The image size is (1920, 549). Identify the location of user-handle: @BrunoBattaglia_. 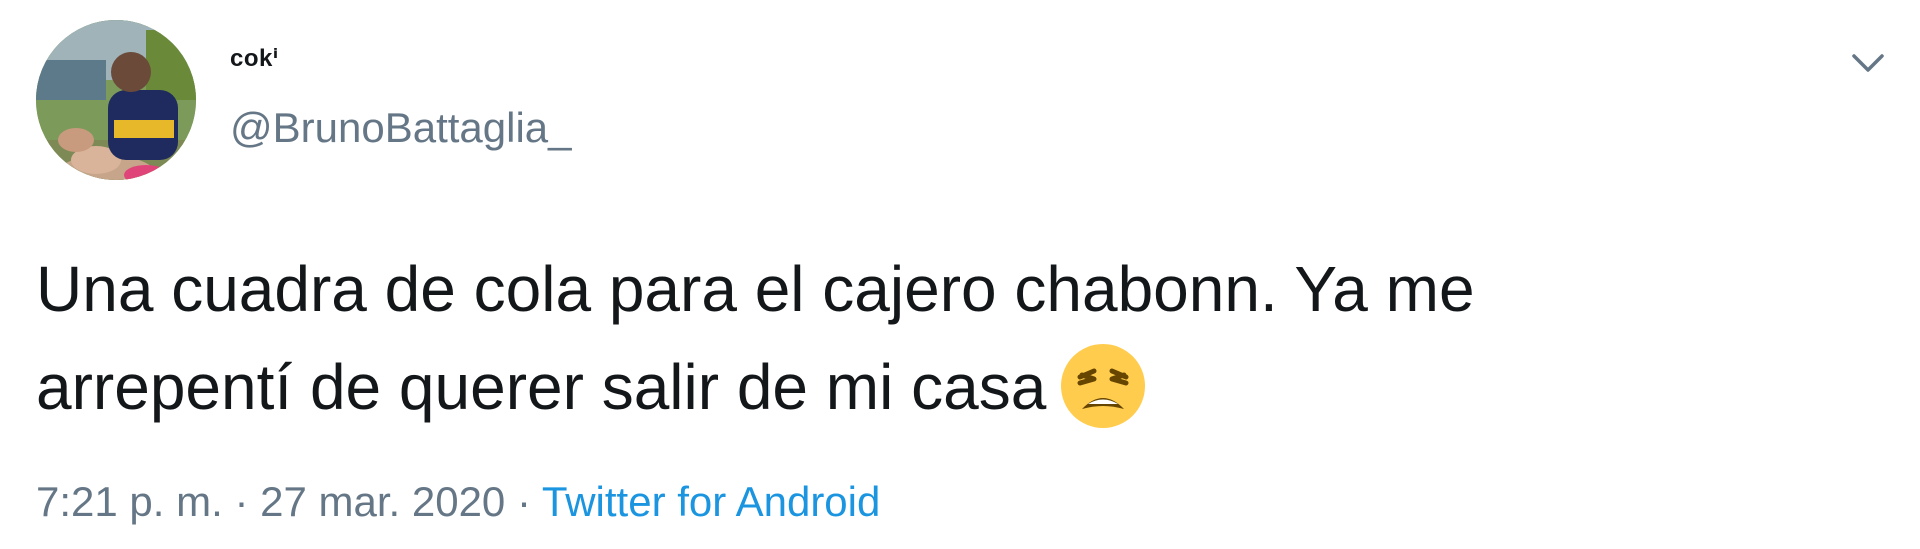
(401, 128).